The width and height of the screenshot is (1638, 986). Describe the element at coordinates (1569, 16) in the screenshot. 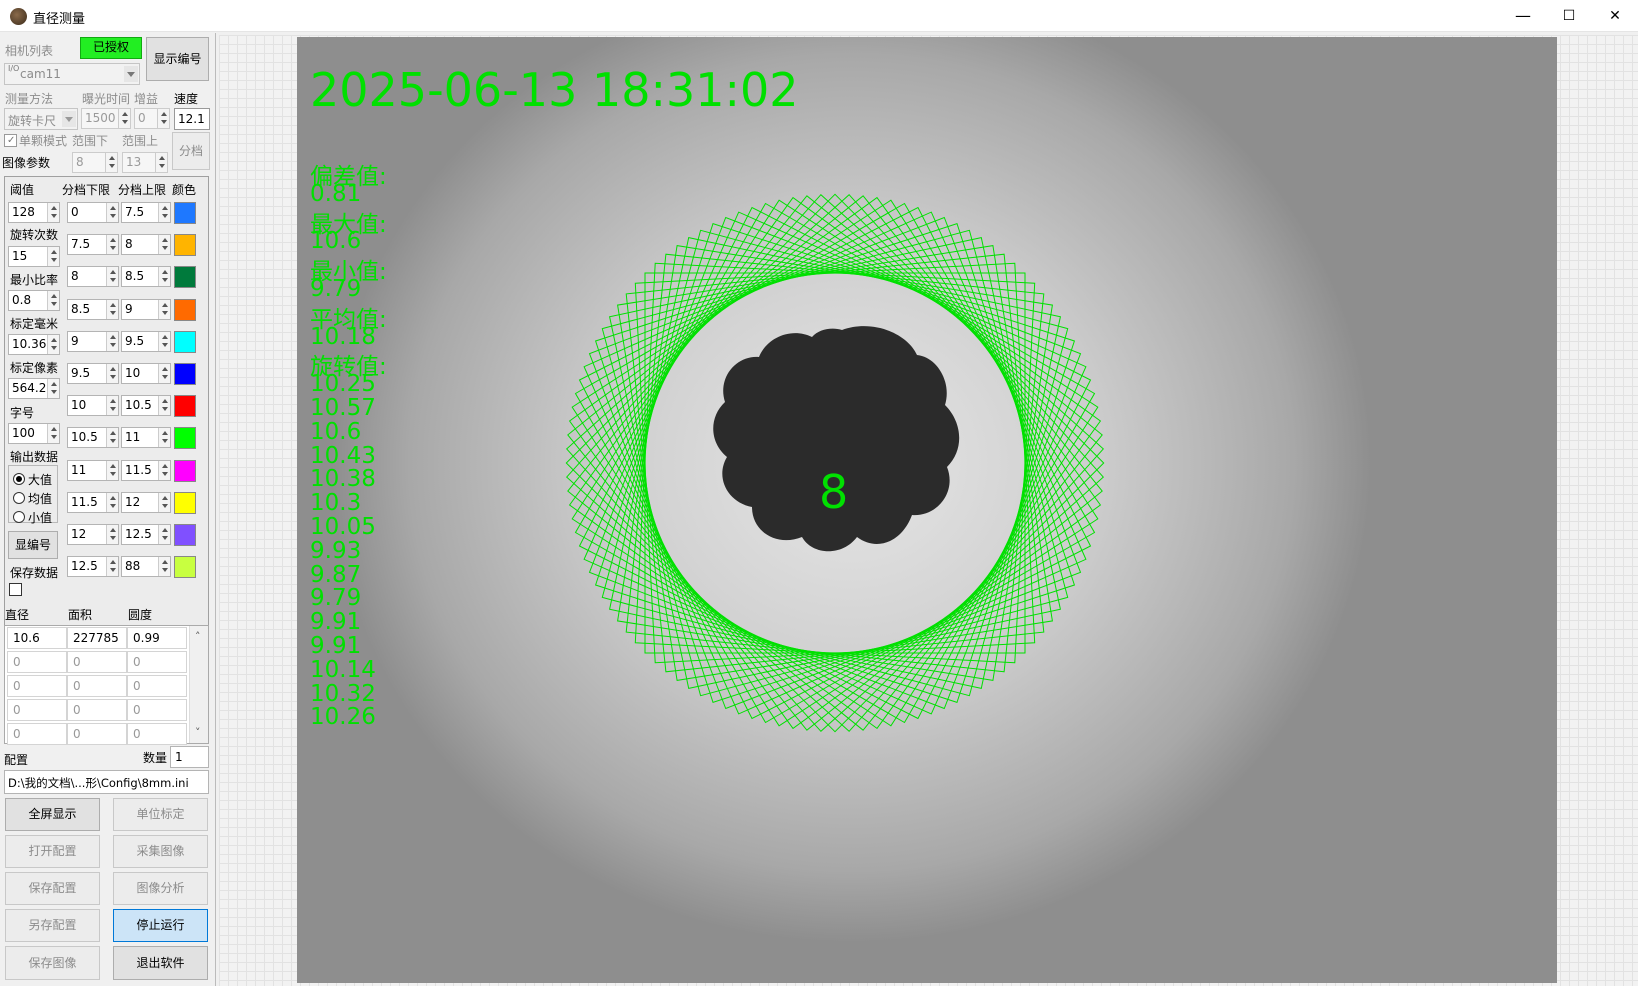

I see `maximize-button: ☐` at that location.